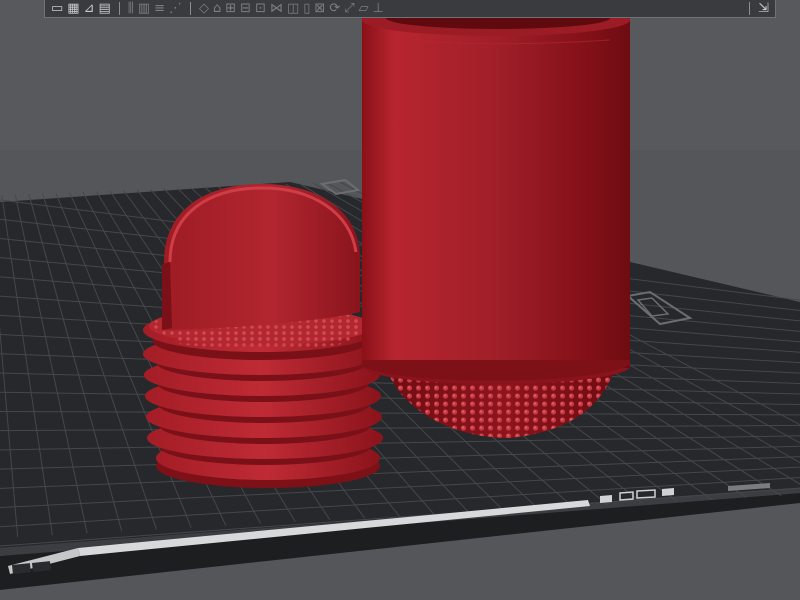 The height and width of the screenshot is (600, 800). What do you see at coordinates (276, 9) in the screenshot?
I see `brim-ears-icon: ⋈` at bounding box center [276, 9].